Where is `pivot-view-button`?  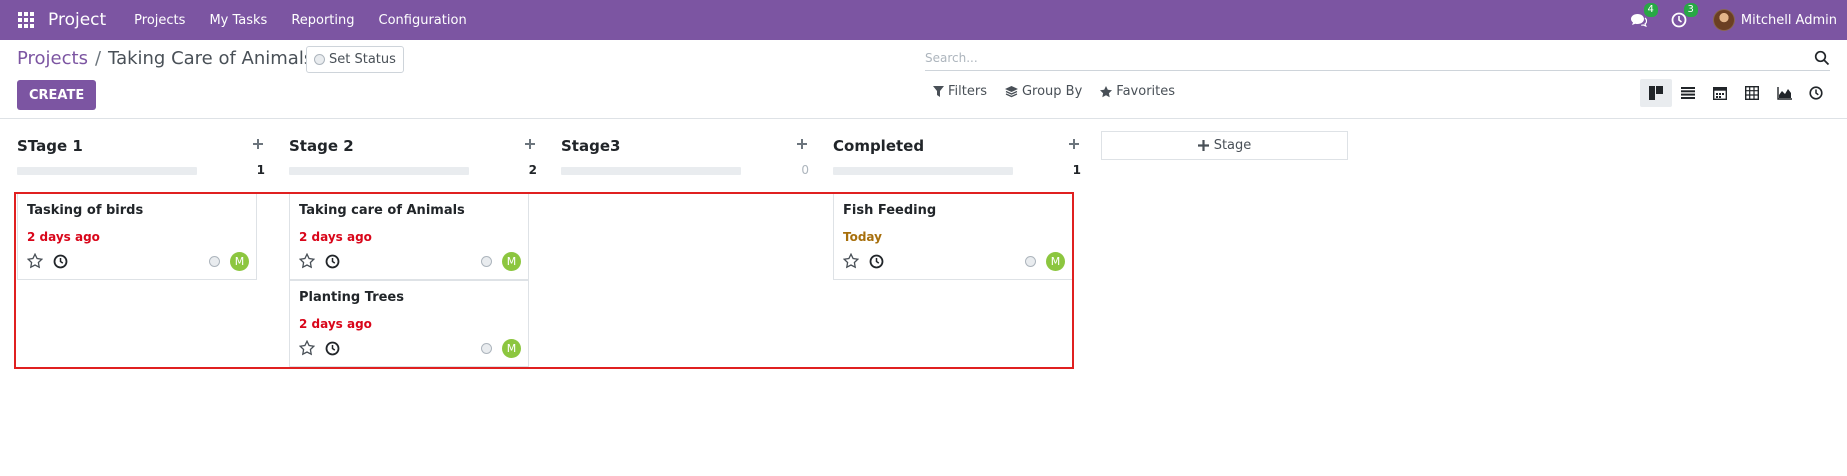 pivot-view-button is located at coordinates (1752, 93).